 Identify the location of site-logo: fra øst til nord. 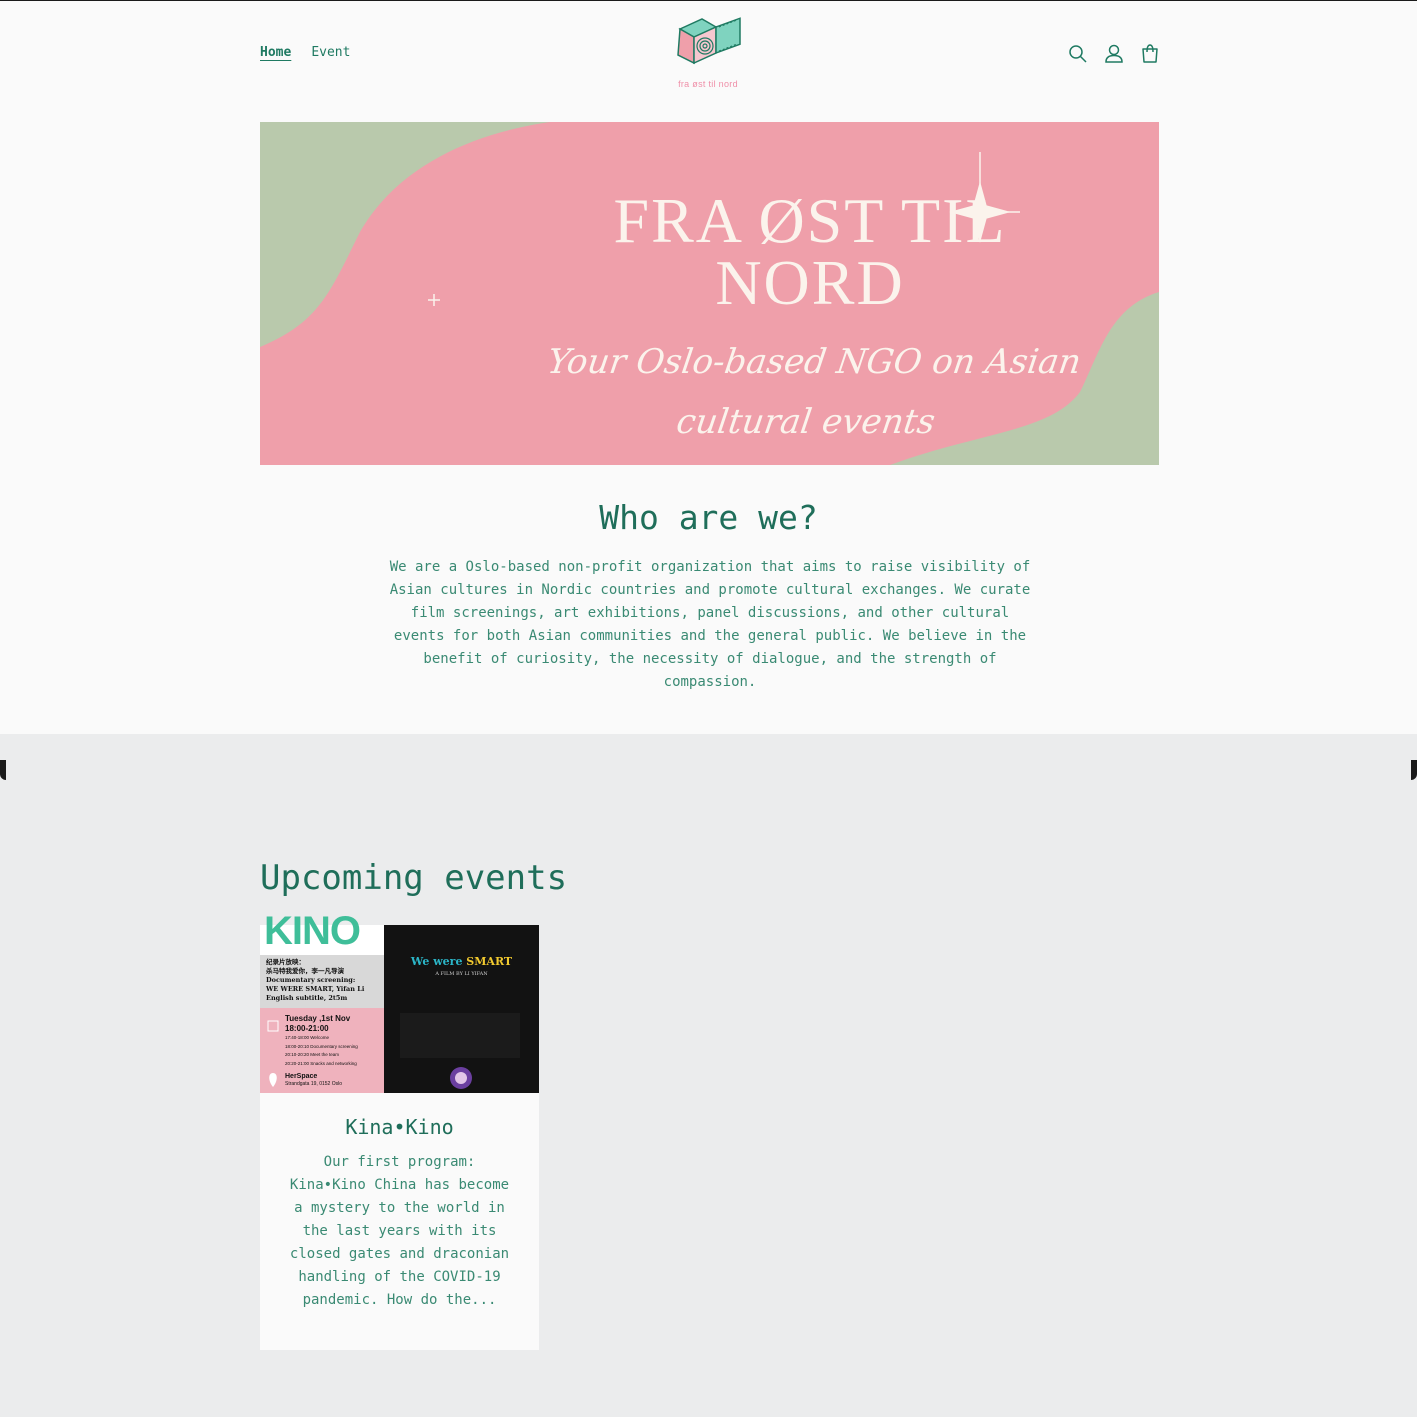
(708, 52).